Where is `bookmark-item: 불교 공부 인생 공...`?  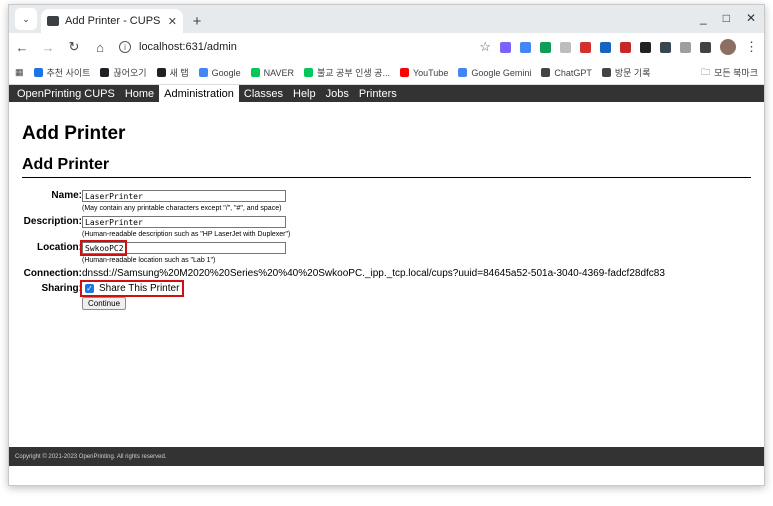 bookmark-item: 불교 공부 인생 공... is located at coordinates (346, 72).